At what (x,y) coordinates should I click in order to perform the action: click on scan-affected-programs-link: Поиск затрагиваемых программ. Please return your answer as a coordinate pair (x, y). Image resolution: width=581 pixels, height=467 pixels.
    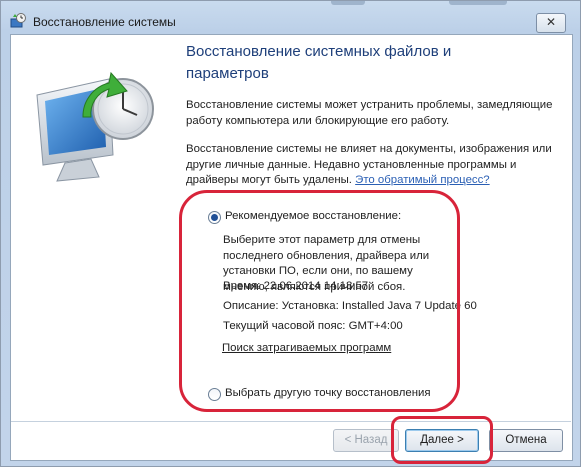
    Looking at the image, I should click on (306, 349).